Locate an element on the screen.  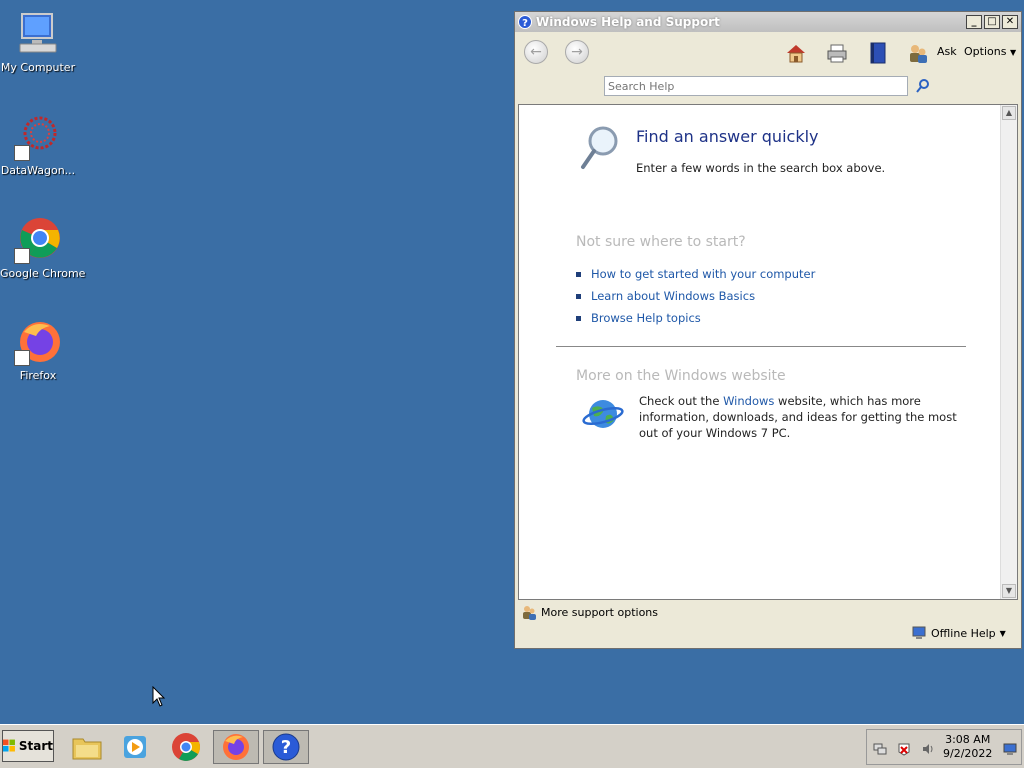
start-label: Start is located at coordinates (35, 746).